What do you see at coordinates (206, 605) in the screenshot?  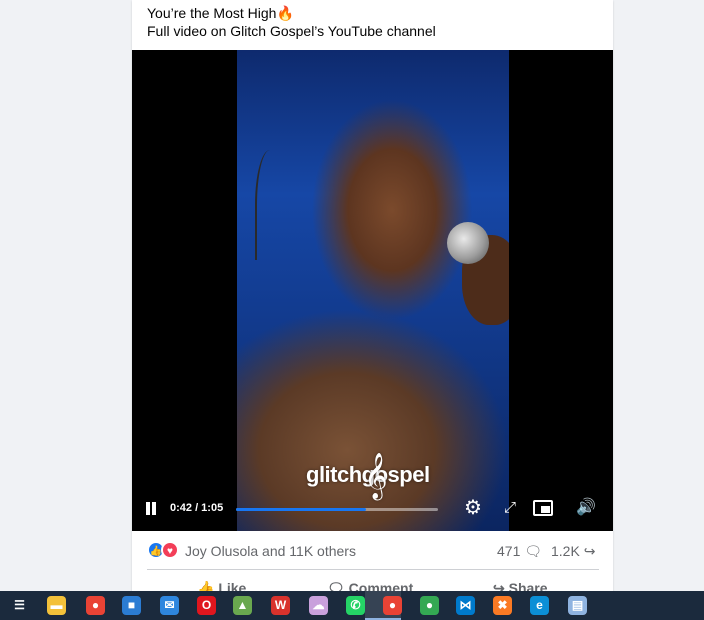 I see `opera-icon: O` at bounding box center [206, 605].